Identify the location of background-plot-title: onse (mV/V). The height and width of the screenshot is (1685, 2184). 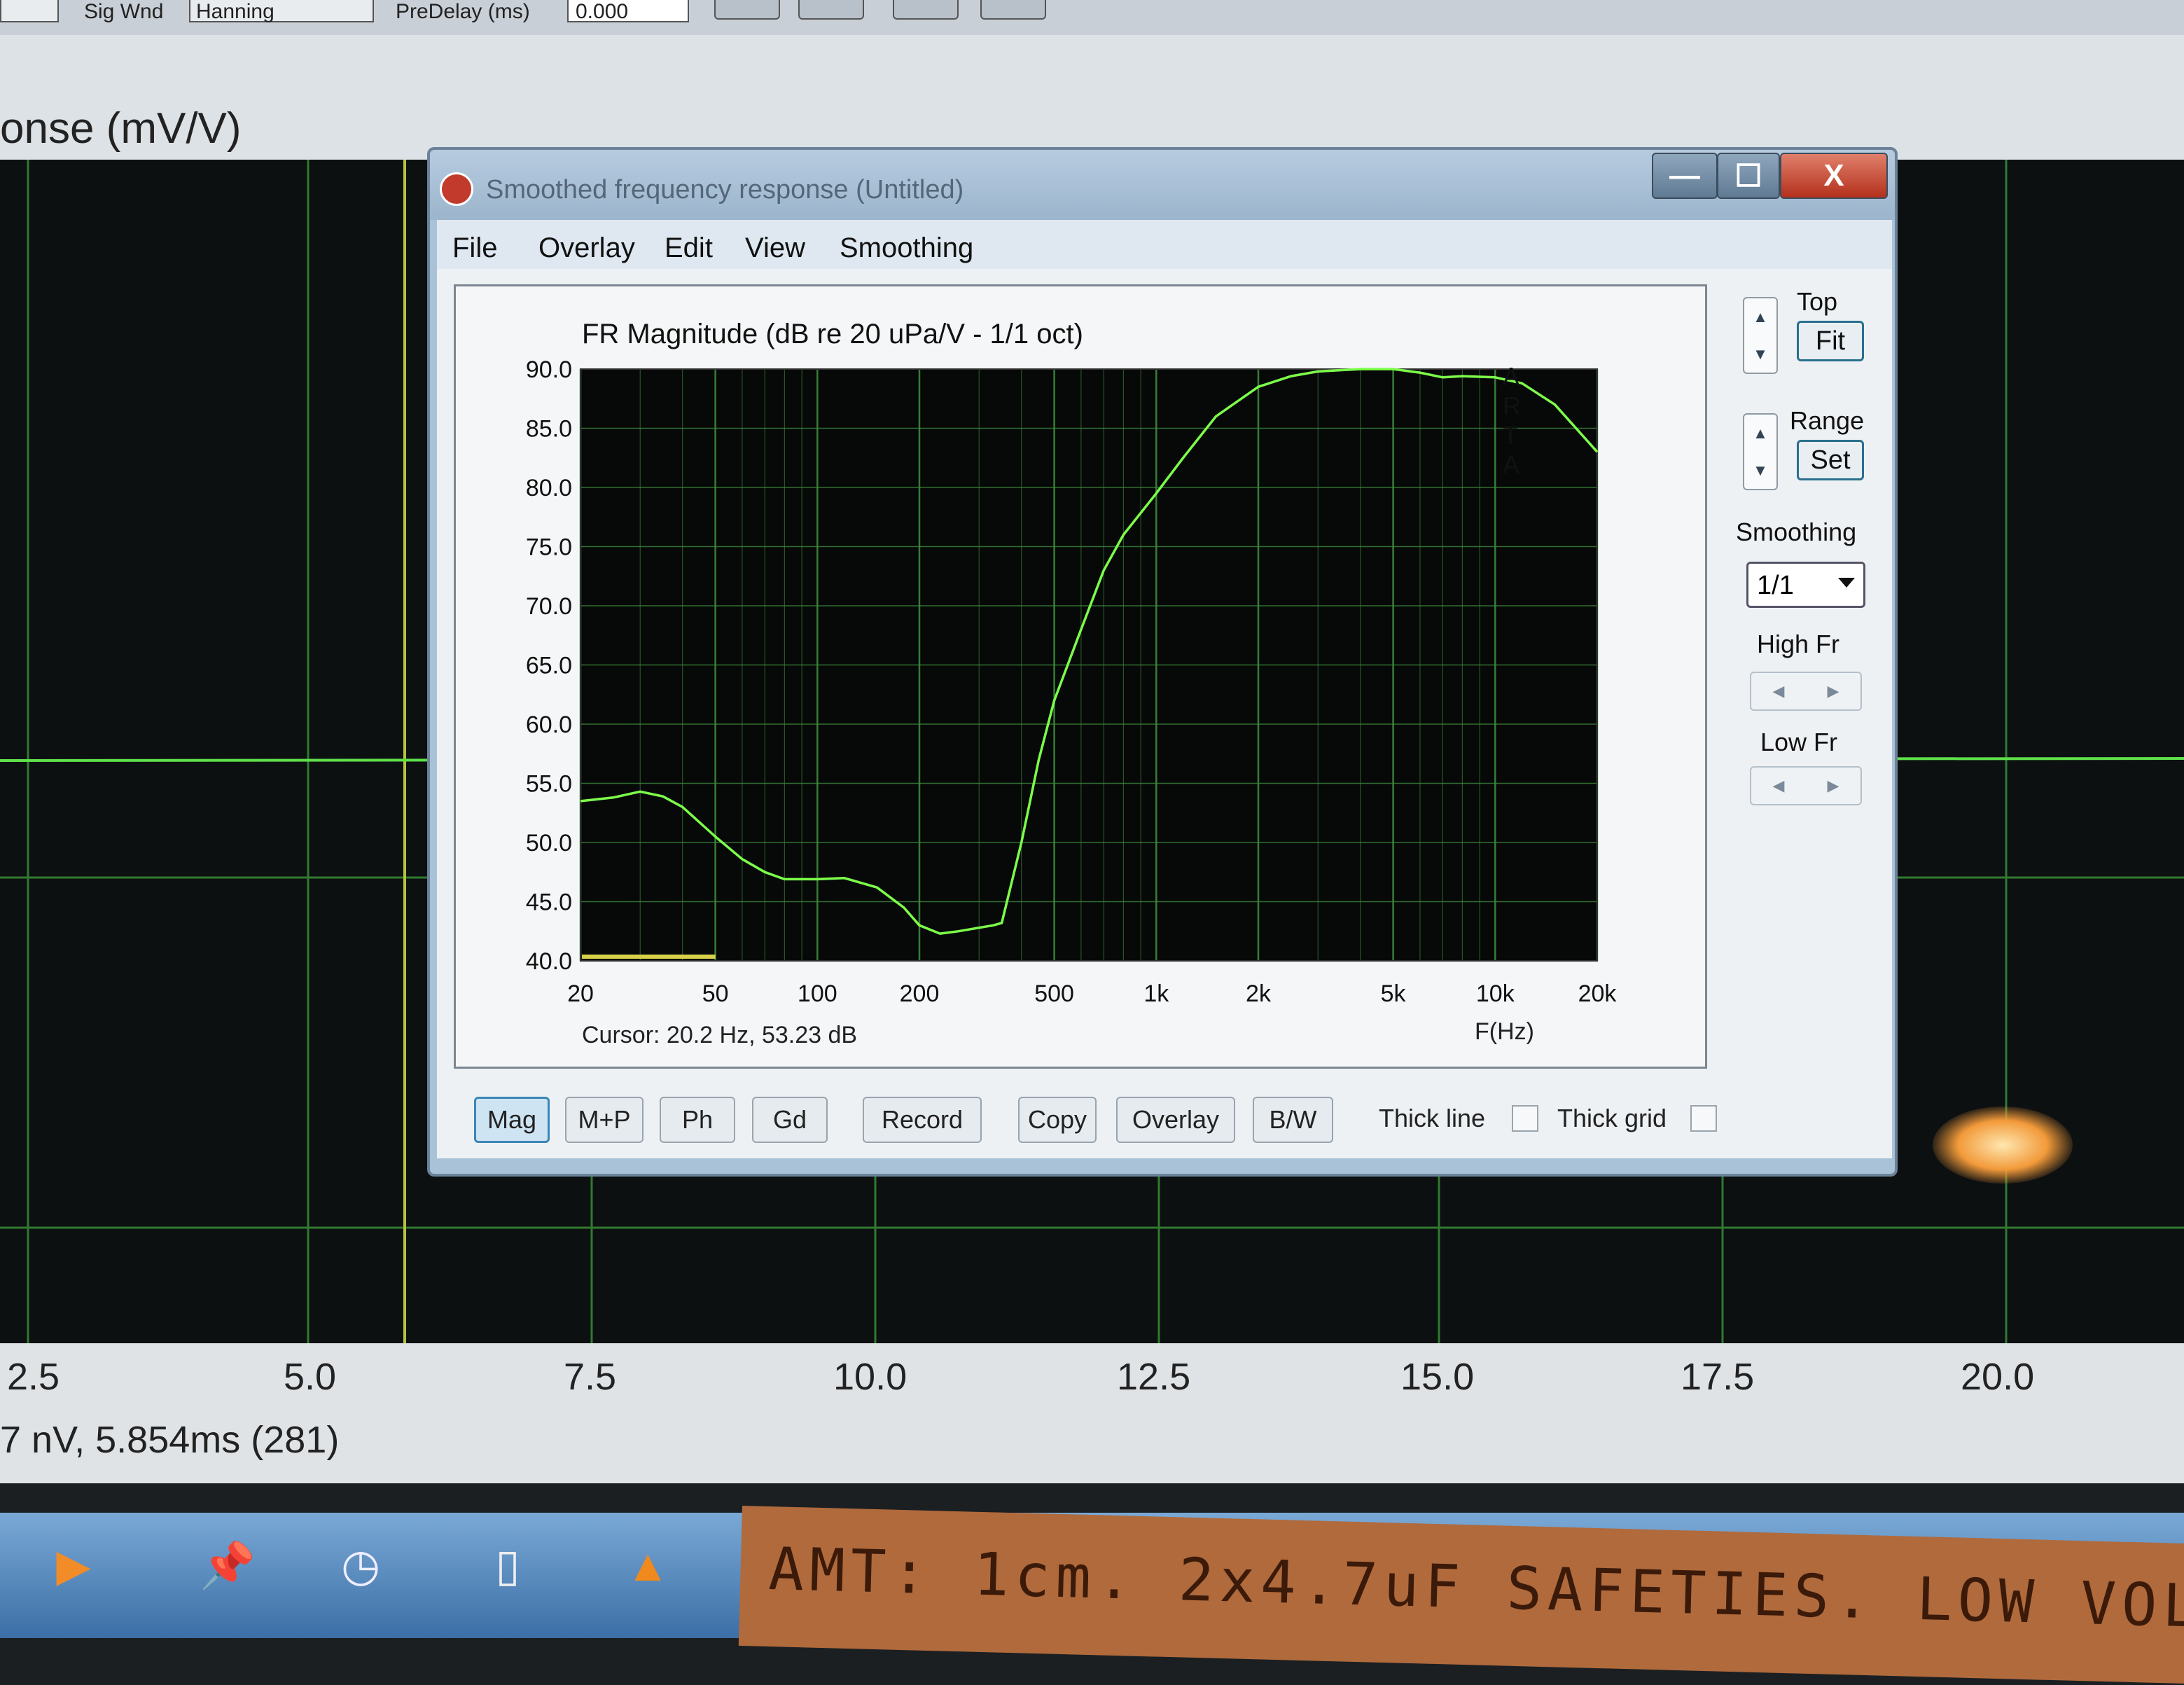
(121, 128).